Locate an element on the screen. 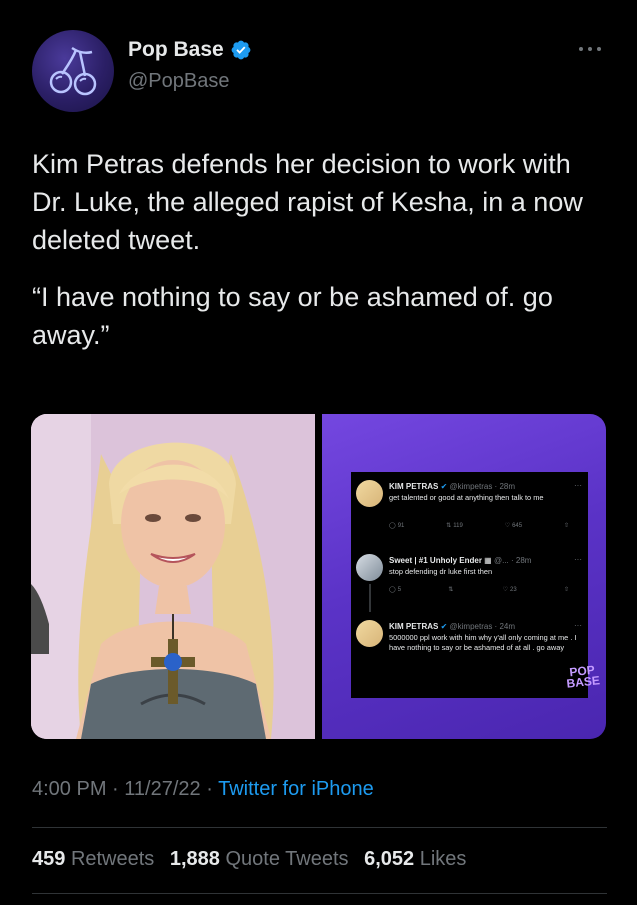  embedded-tweet-header: Sweet | #1 Unholy Ender ▦ @... · 28m is located at coordinates (460, 560).